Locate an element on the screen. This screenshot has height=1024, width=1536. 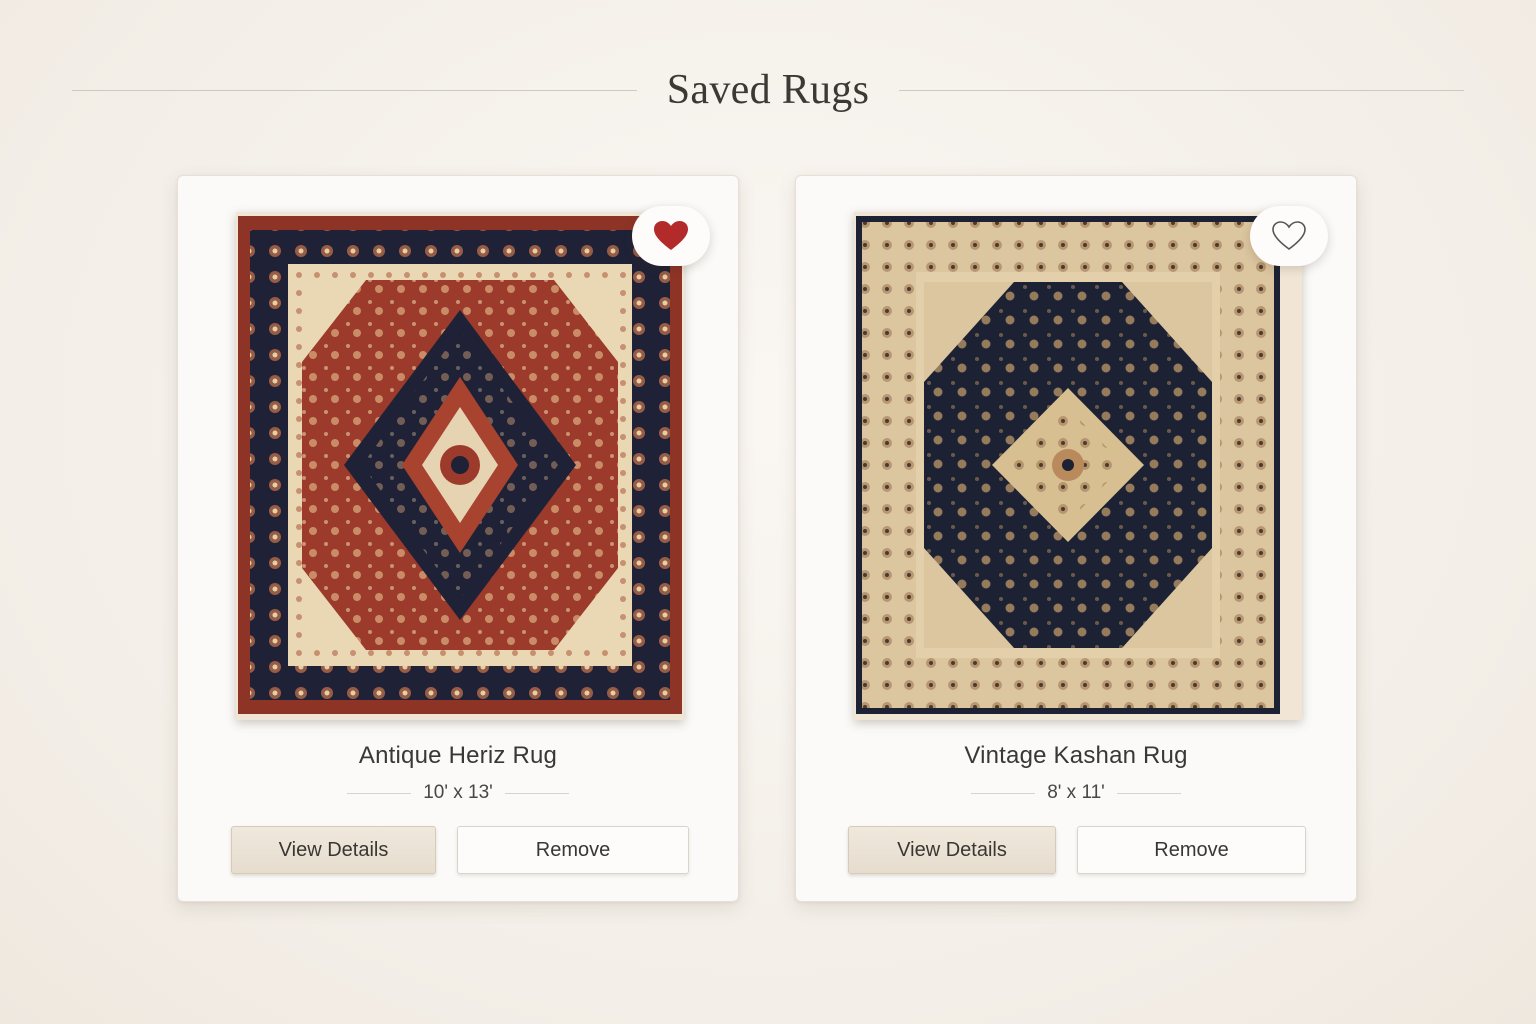
rug-size: 10' x 13' is located at coordinates (458, 792).